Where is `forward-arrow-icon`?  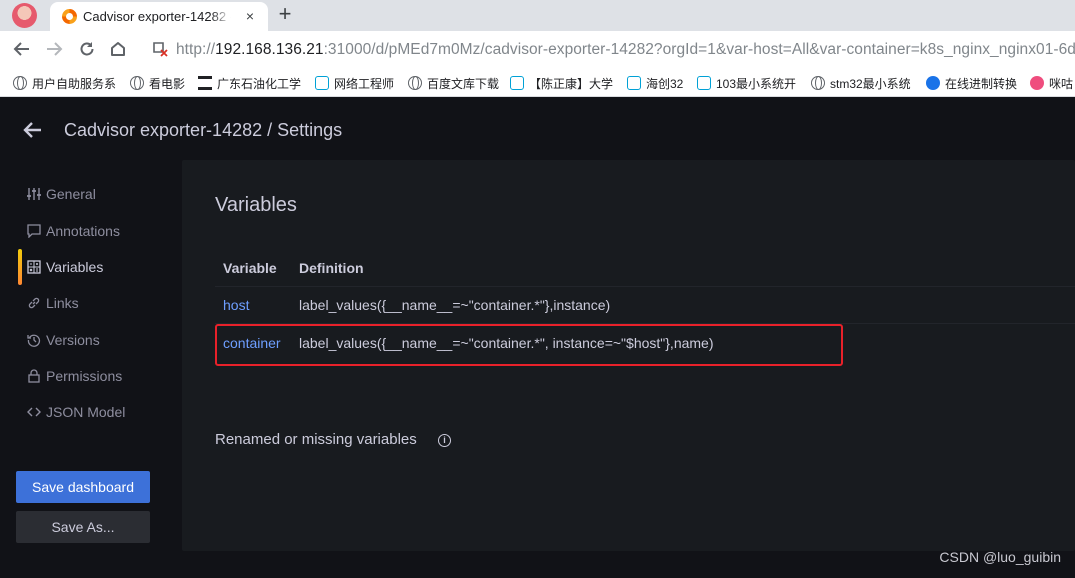
forward-arrow-icon is located at coordinates (55, 49).